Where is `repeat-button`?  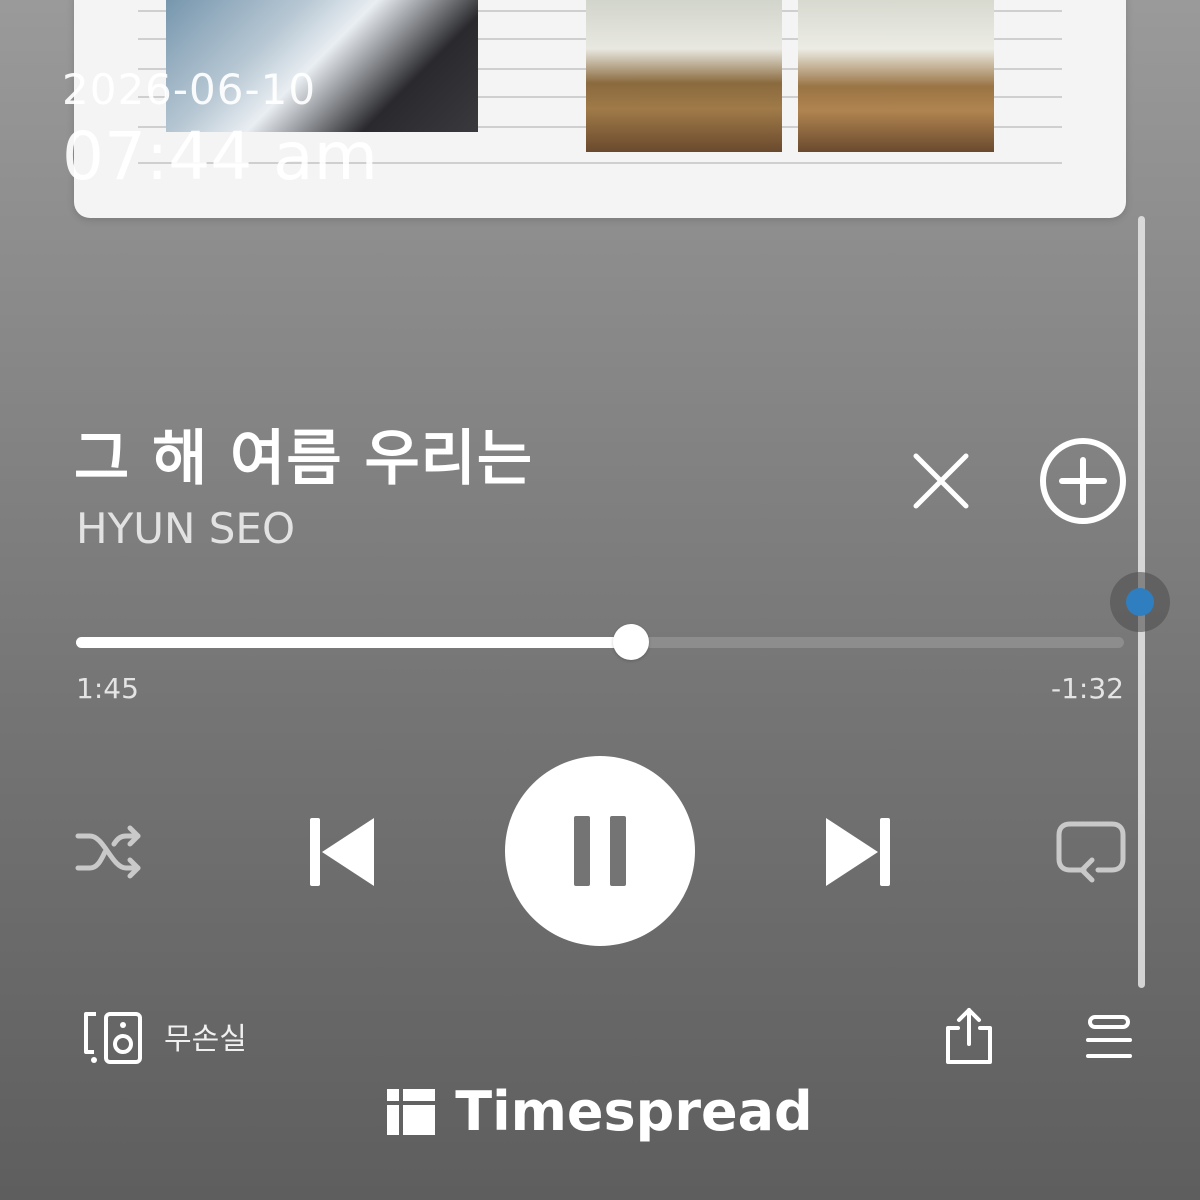 repeat-button is located at coordinates (1091, 853).